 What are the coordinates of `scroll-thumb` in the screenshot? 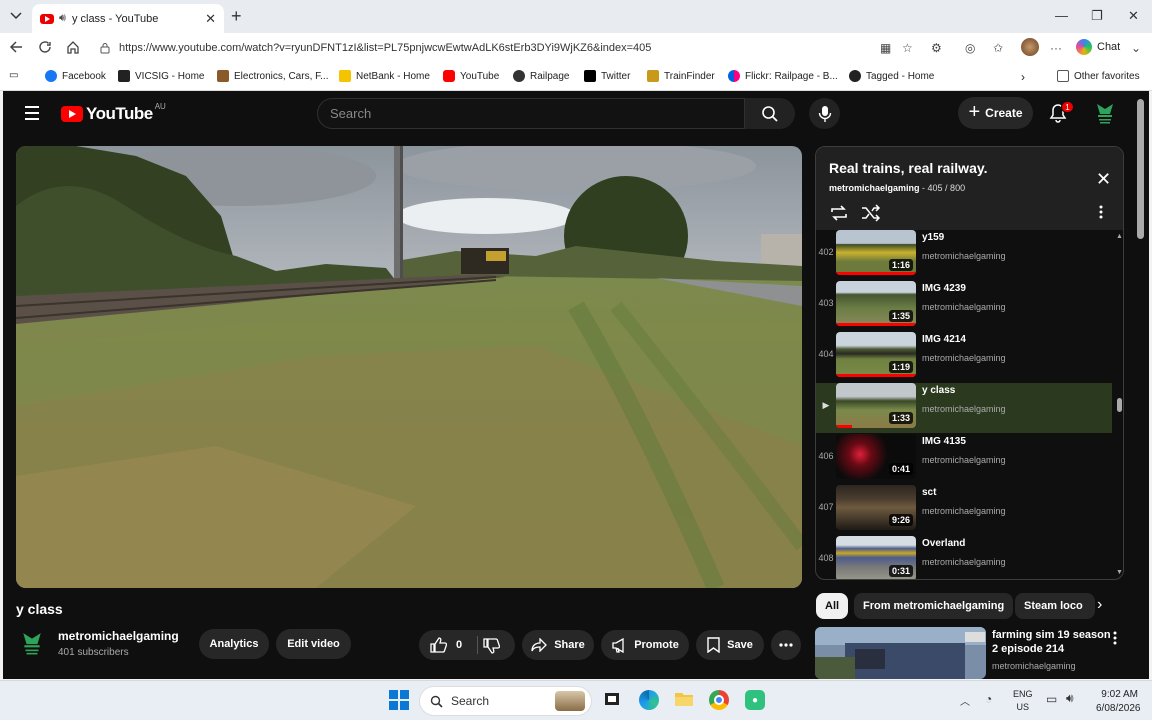 It's located at (1119, 405).